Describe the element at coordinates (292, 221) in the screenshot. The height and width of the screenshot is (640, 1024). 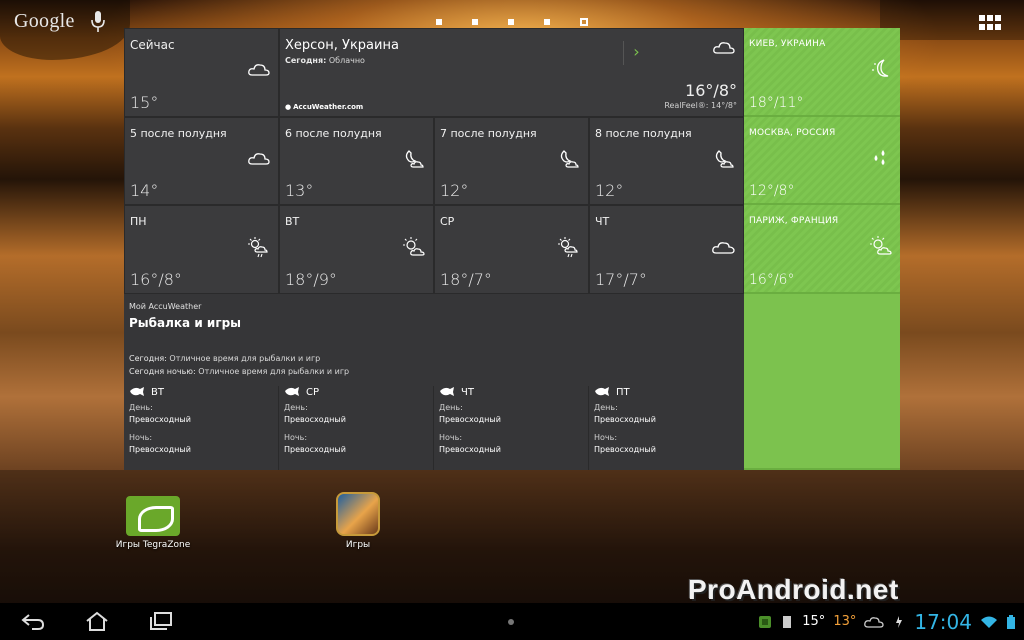
I see `daily-label: ВТ` at that location.